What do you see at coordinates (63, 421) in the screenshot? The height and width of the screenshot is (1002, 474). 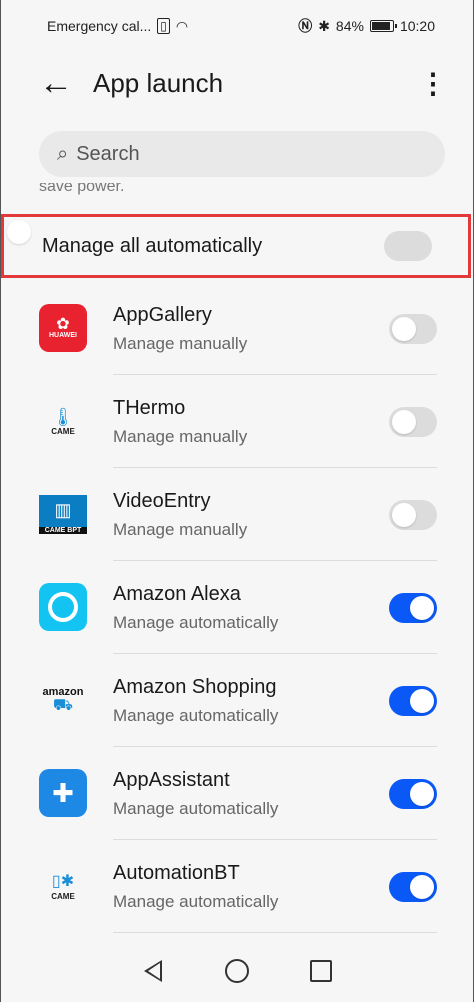 I see `thermo-icon: 🌡 CAME` at bounding box center [63, 421].